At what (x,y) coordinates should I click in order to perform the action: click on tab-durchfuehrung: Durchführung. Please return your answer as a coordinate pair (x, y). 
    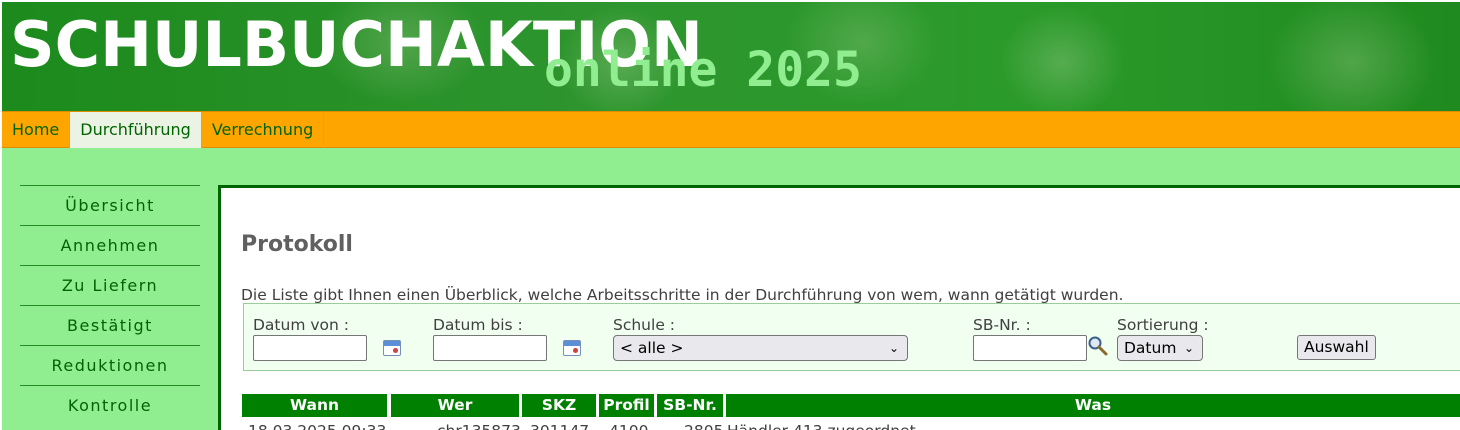
    Looking at the image, I should click on (136, 130).